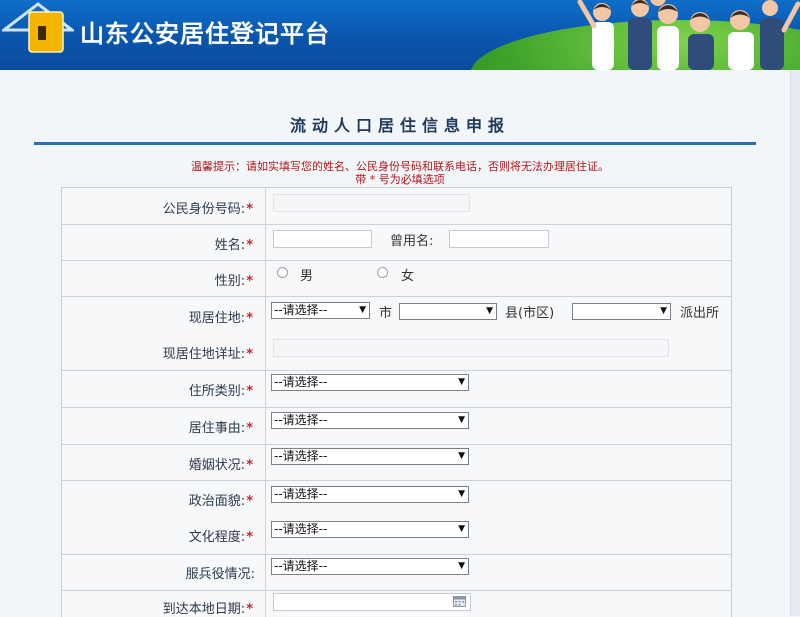 The height and width of the screenshot is (617, 800). What do you see at coordinates (499, 239) in the screenshot?
I see `former-name-input` at bounding box center [499, 239].